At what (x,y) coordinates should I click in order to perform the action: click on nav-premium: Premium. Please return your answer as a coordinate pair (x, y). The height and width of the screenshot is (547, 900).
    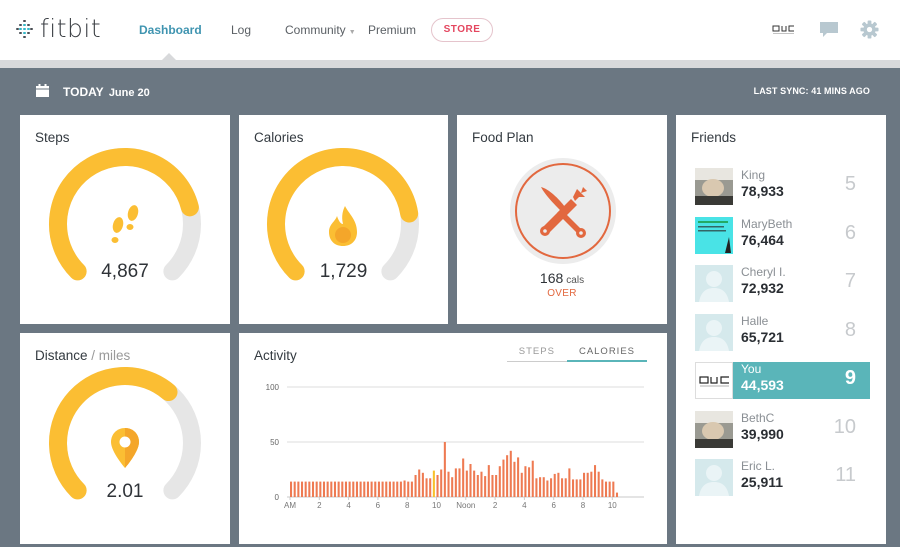
    Looking at the image, I should click on (392, 30).